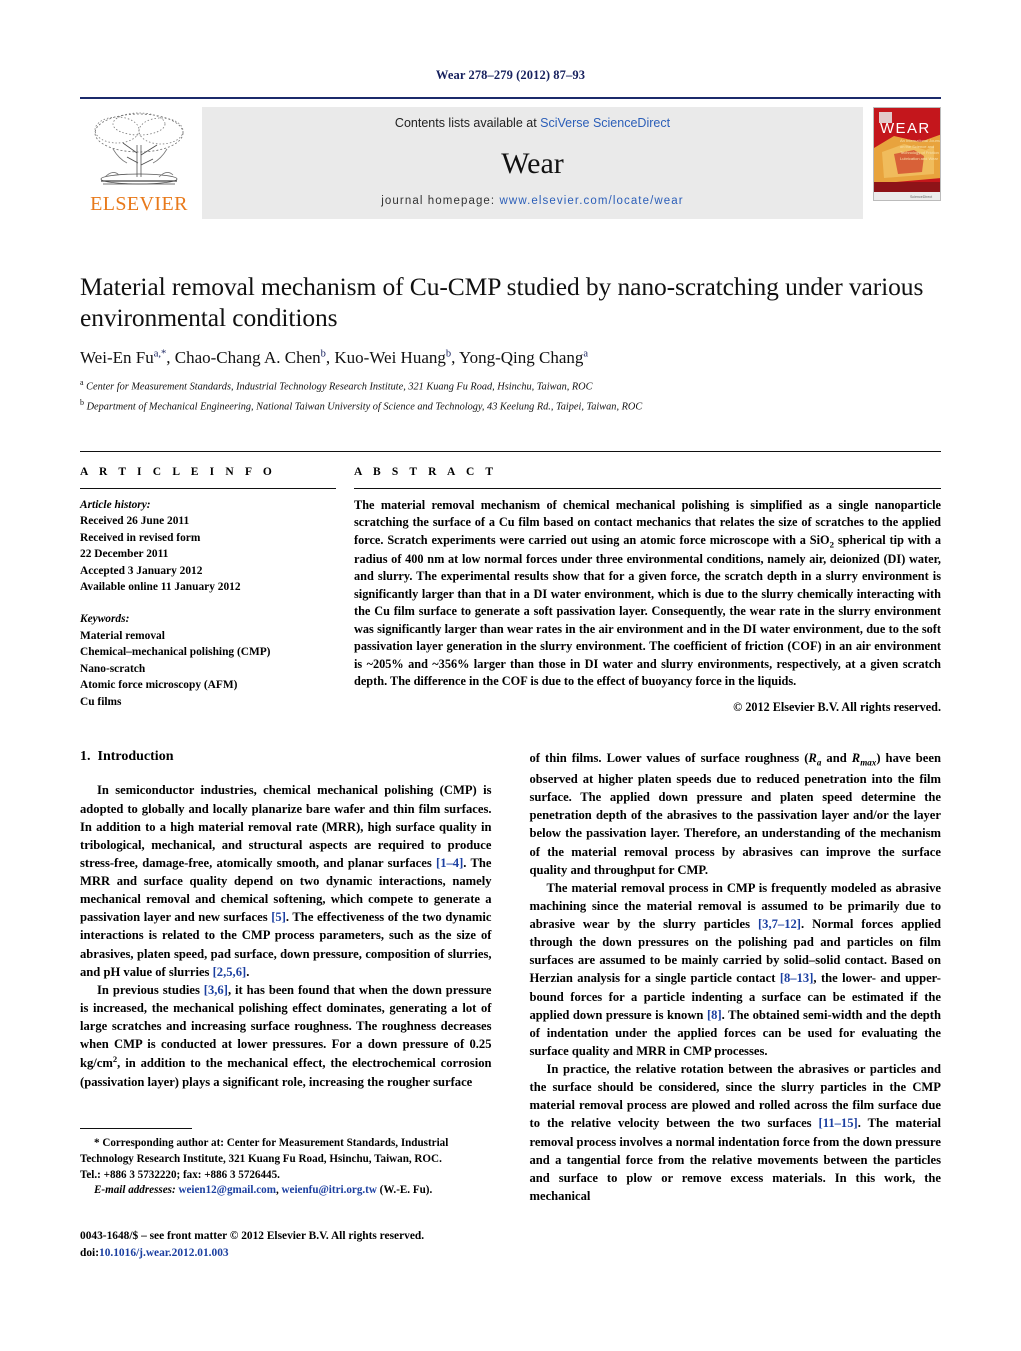 This screenshot has height=1351, width=1021. Describe the element at coordinates (440, 201) in the screenshot. I see `homepage-prefix: journal homepage:` at that location.